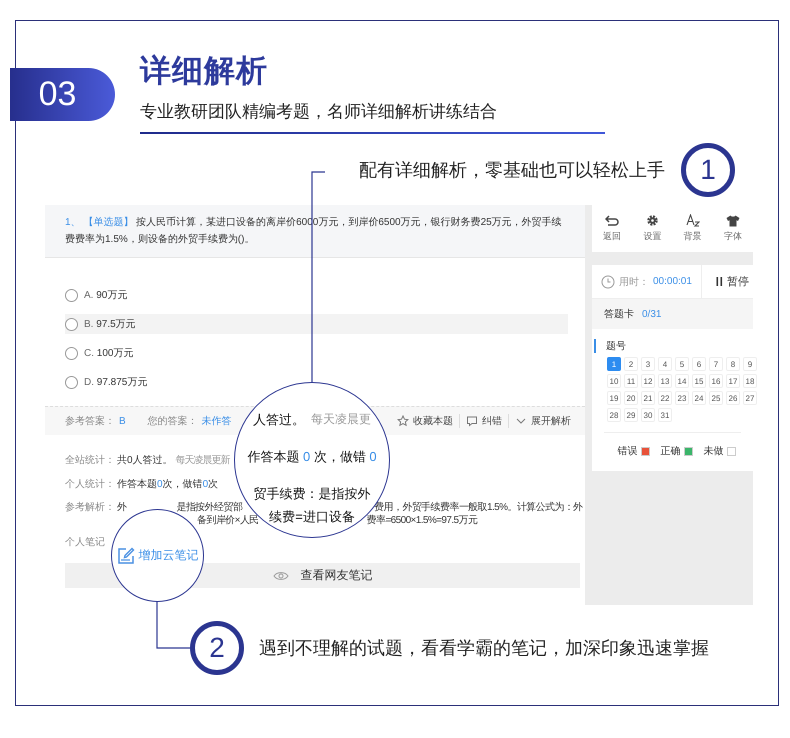  Describe the element at coordinates (682, 364) in the screenshot. I see `question-number: 5` at that location.